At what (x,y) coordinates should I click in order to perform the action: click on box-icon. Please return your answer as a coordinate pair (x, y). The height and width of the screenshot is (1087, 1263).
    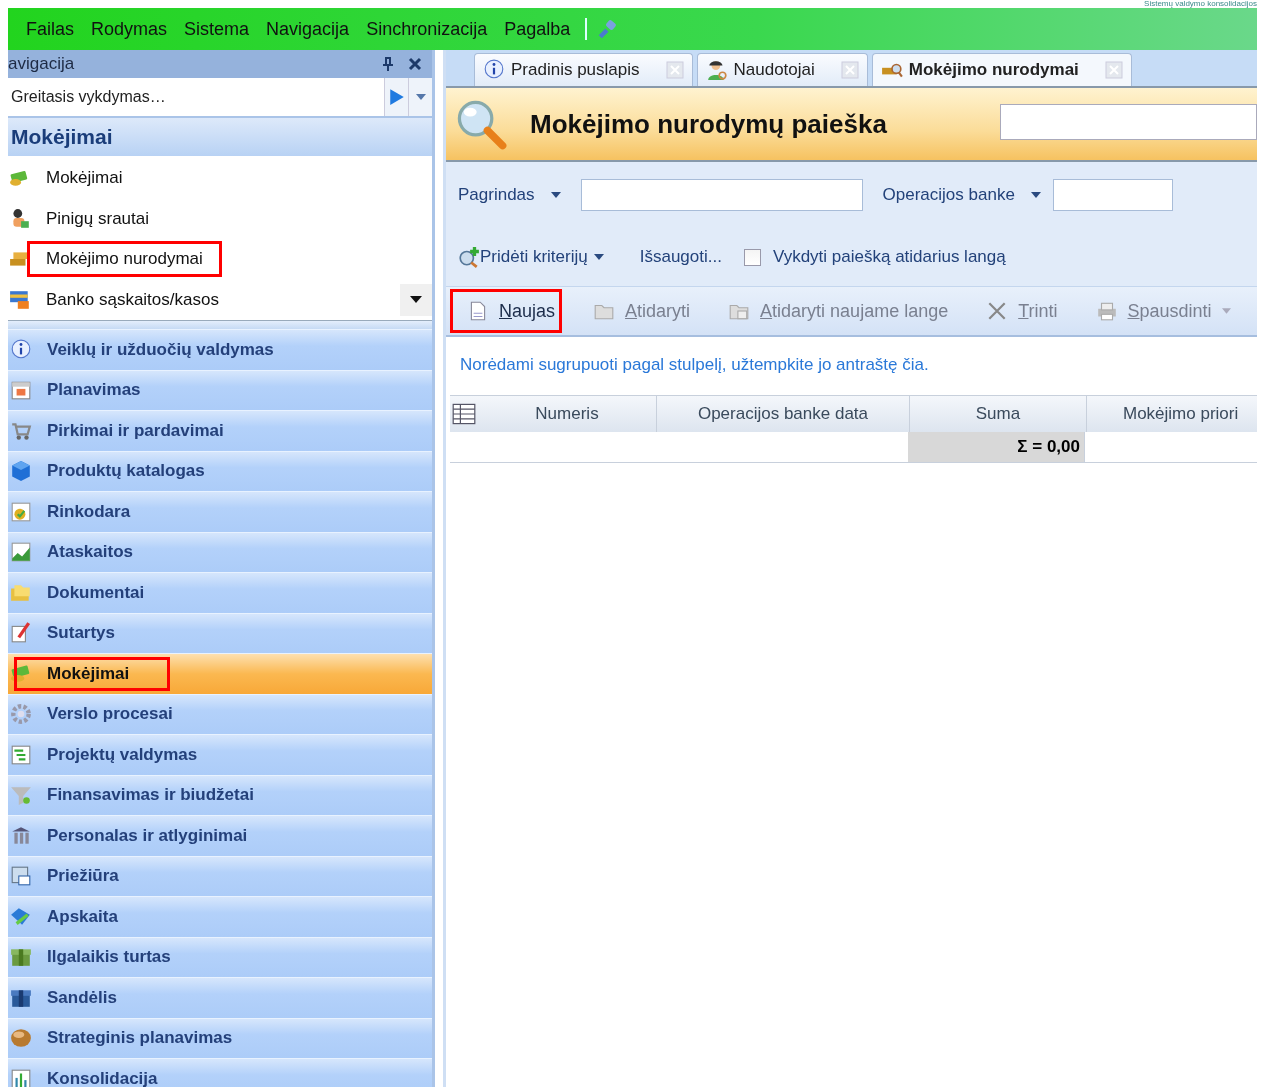
    Looking at the image, I should click on (21, 957).